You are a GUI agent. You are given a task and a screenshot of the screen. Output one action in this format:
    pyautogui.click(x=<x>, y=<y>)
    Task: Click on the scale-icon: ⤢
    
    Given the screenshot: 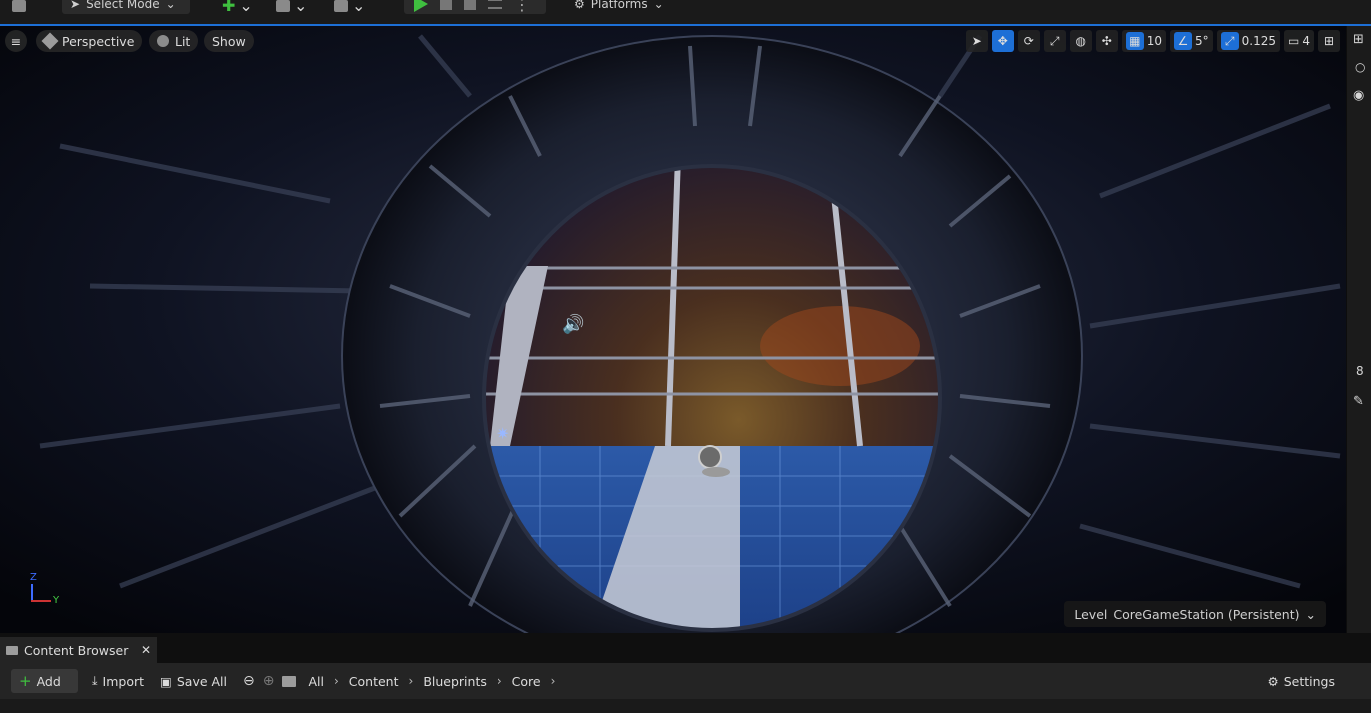 What is the action you would take?
    pyautogui.click(x=1054, y=40)
    